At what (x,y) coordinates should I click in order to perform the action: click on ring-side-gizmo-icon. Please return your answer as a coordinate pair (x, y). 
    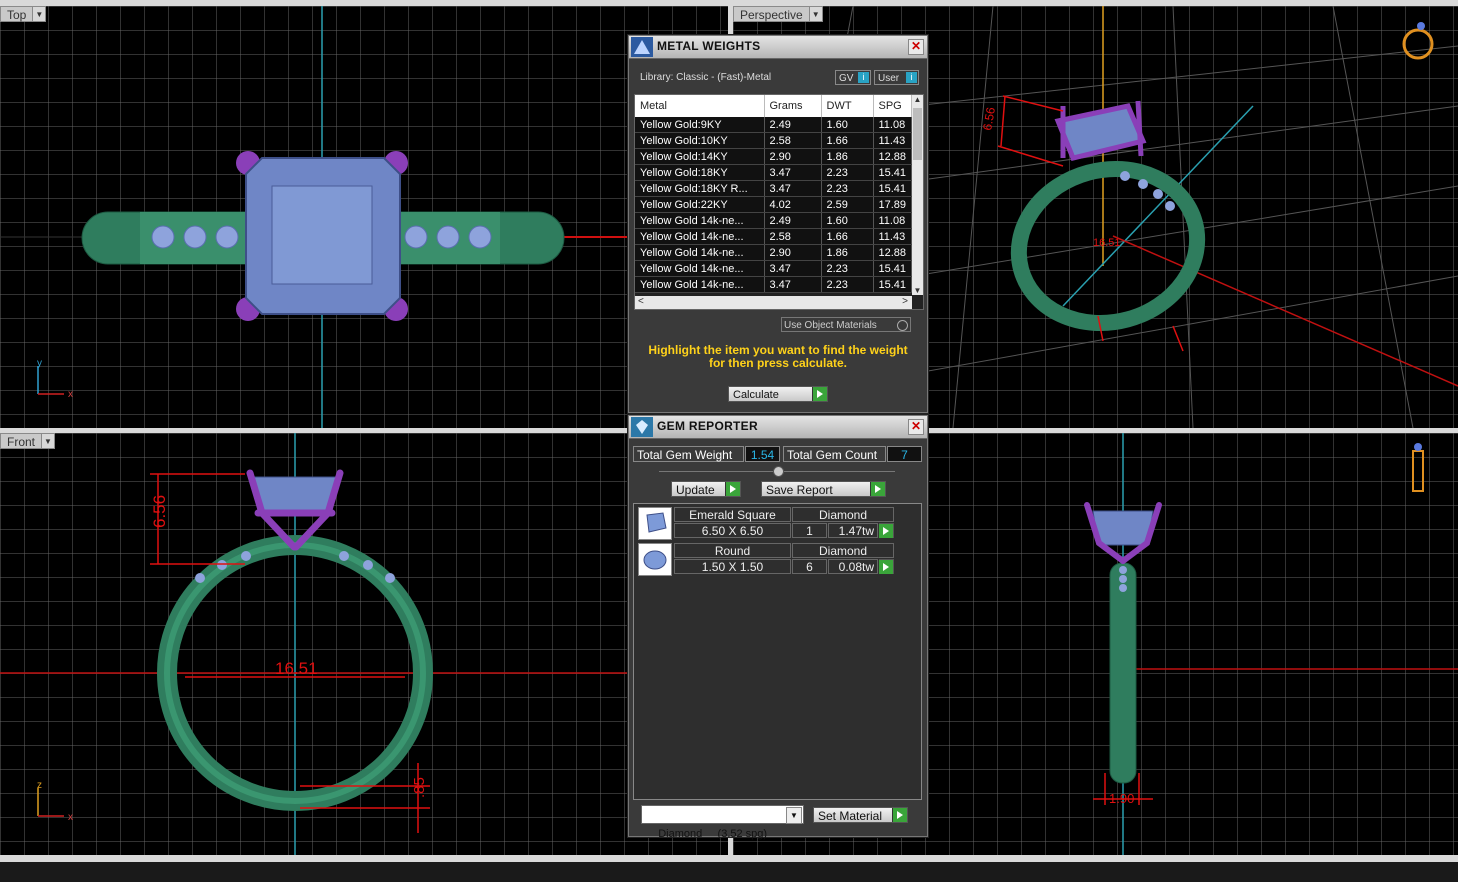
    Looking at the image, I should click on (1418, 467).